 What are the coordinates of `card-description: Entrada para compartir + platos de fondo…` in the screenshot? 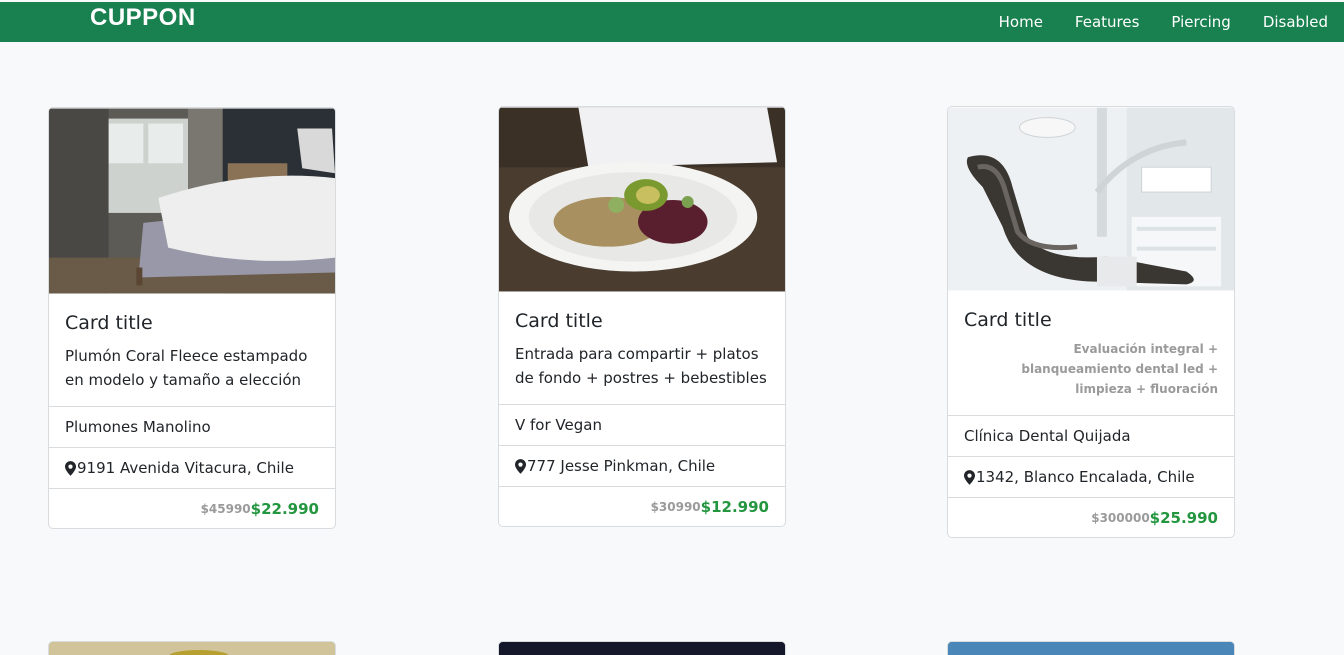 It's located at (641, 366).